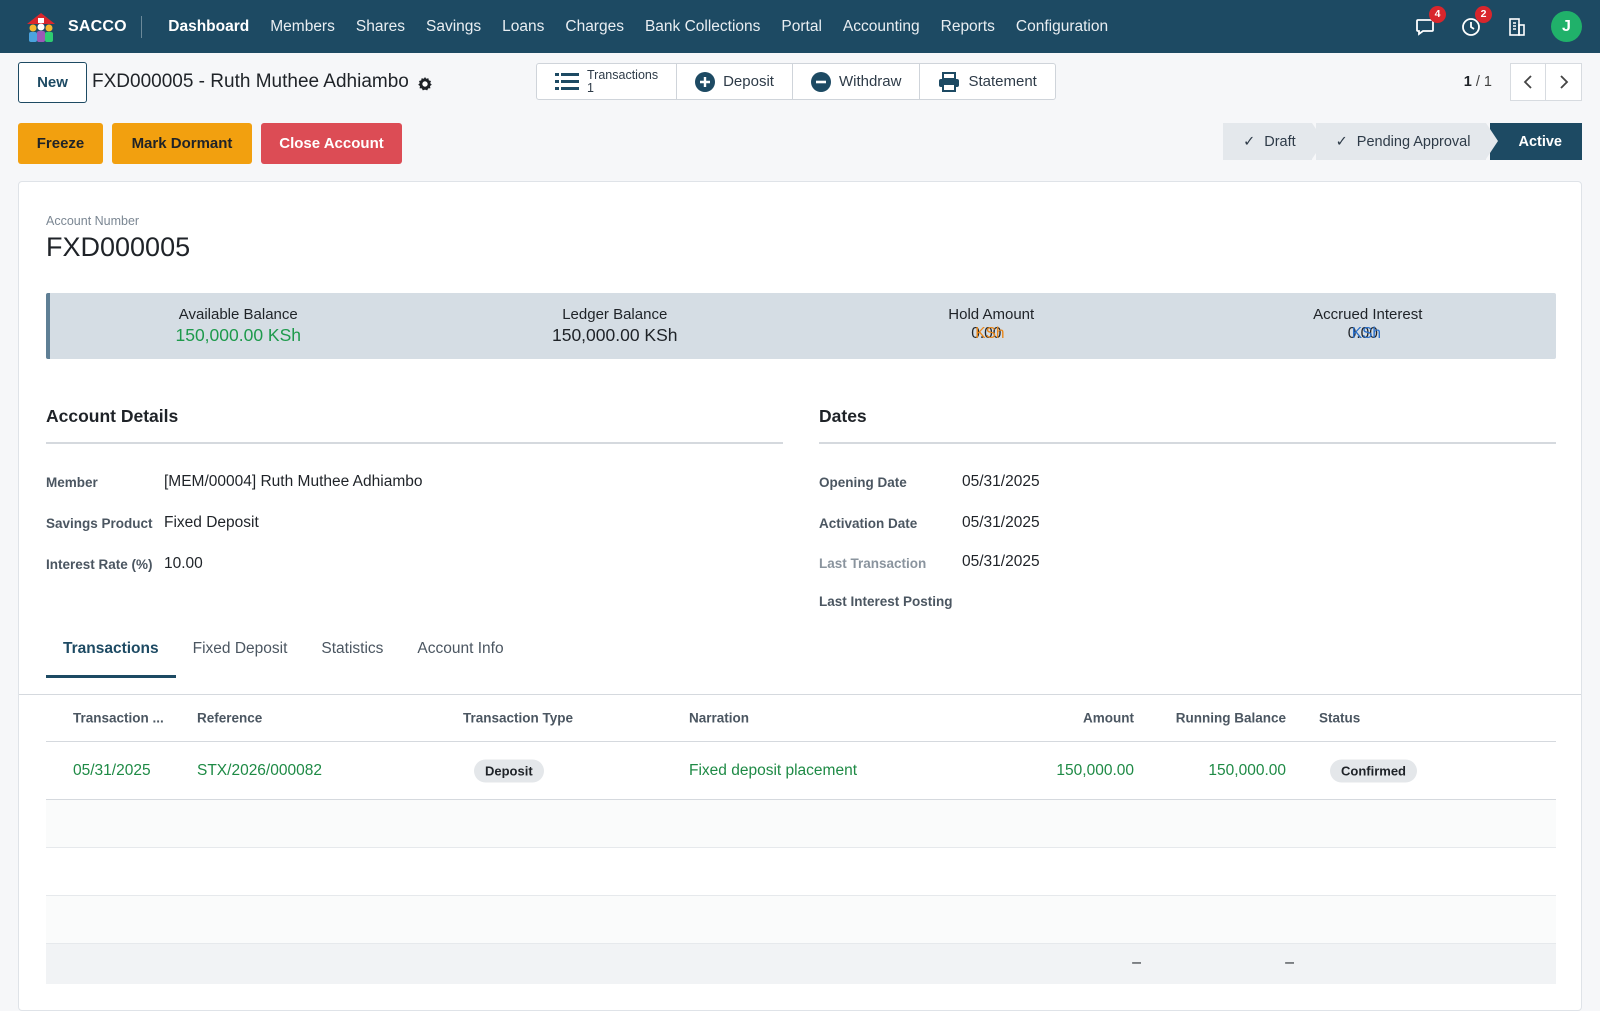 The height and width of the screenshot is (1011, 1600). What do you see at coordinates (453, 27) in the screenshot?
I see `menu-item-savings: Savings` at bounding box center [453, 27].